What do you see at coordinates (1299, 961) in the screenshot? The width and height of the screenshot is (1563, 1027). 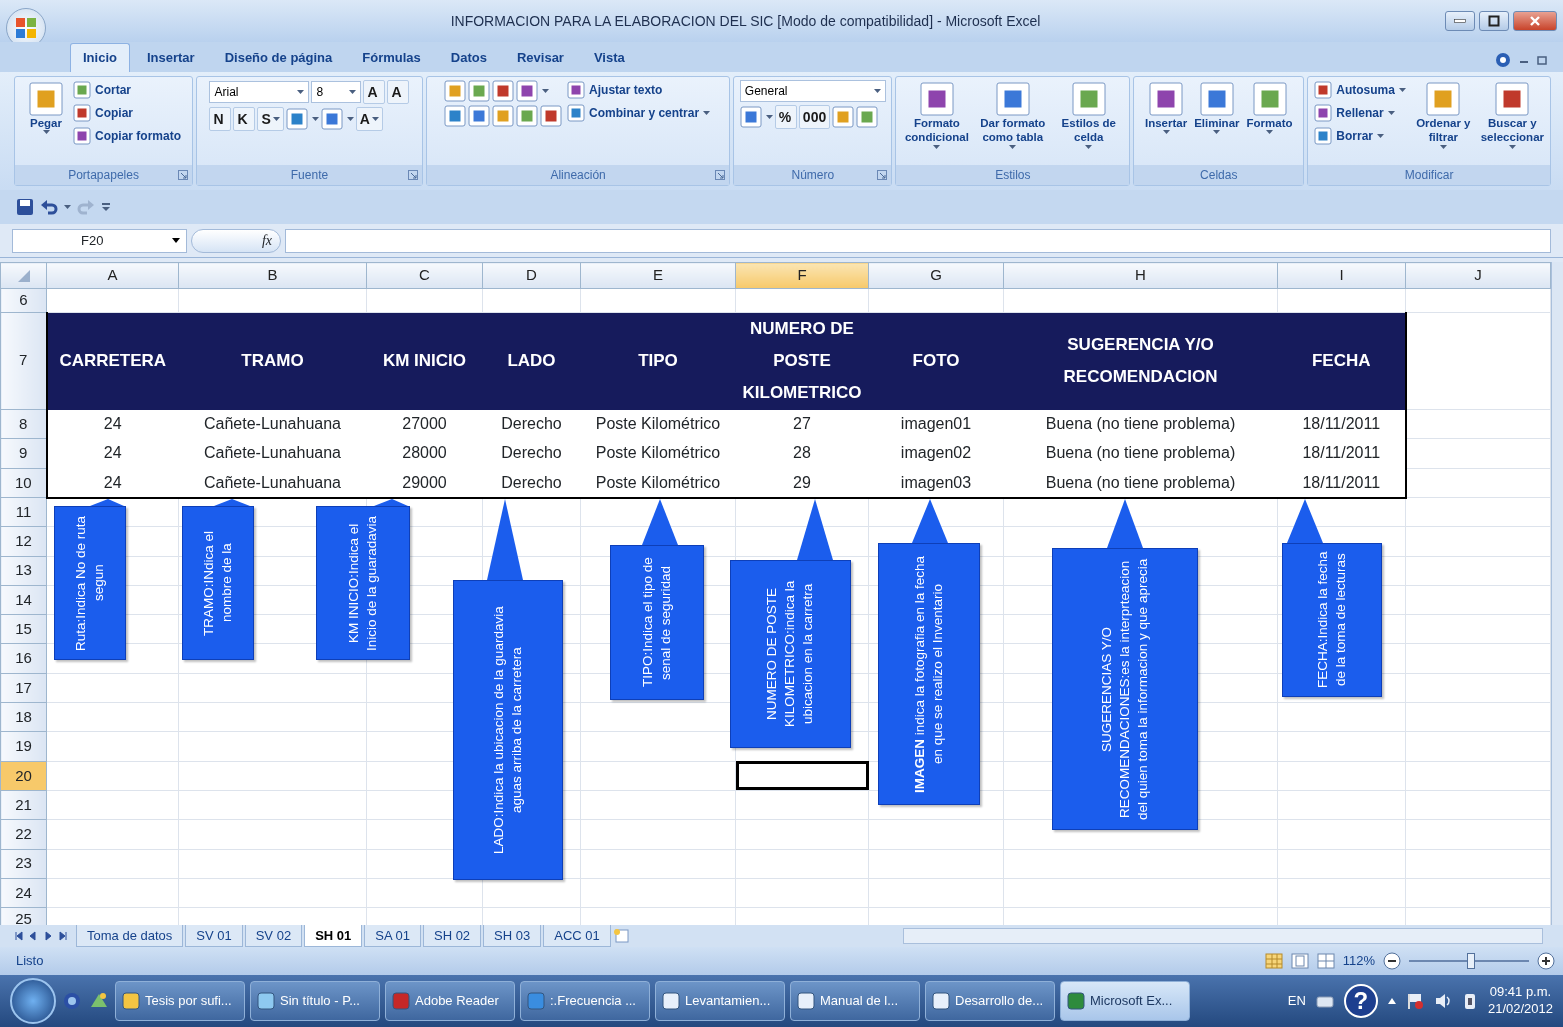 I see `page-layout-icon` at bounding box center [1299, 961].